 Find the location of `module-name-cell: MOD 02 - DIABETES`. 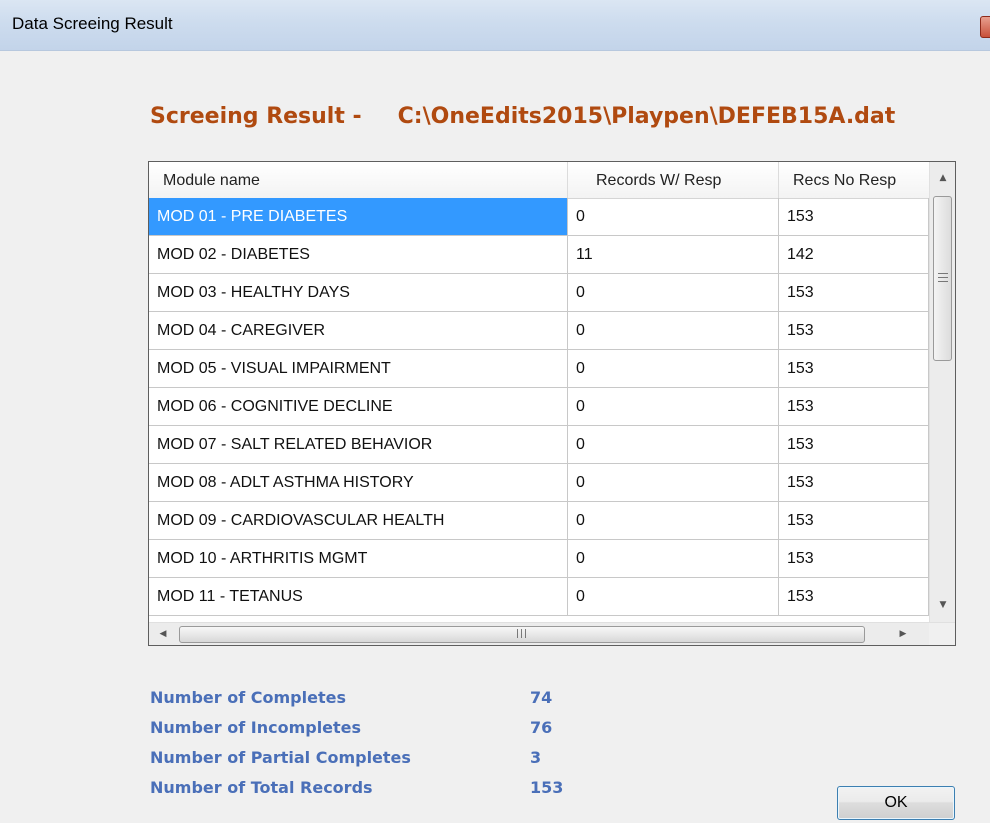

module-name-cell: MOD 02 - DIABETES is located at coordinates (358, 255).